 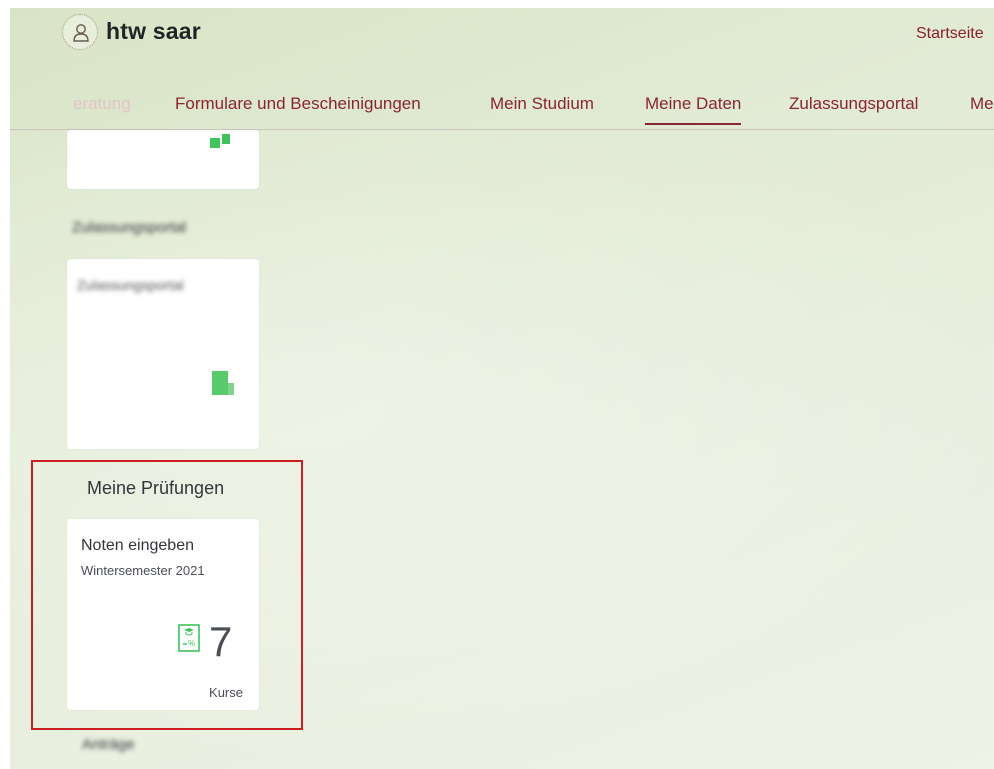 What do you see at coordinates (542, 110) in the screenshot?
I see `tab-mein-studium: Mein Studium` at bounding box center [542, 110].